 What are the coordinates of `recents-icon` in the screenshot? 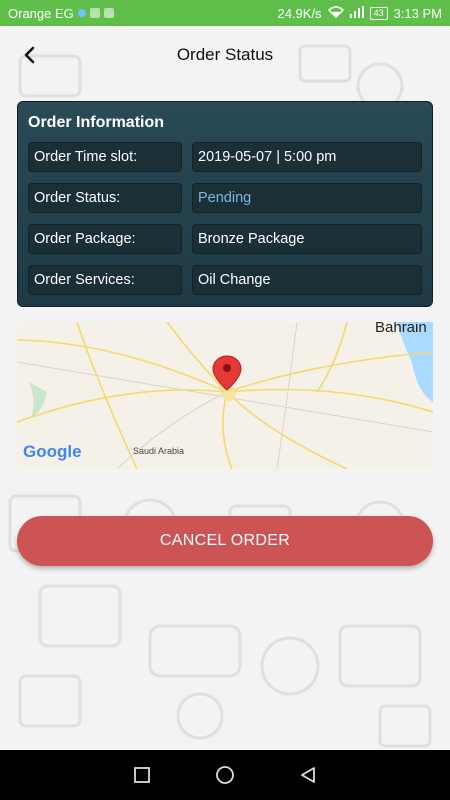 It's located at (141, 775).